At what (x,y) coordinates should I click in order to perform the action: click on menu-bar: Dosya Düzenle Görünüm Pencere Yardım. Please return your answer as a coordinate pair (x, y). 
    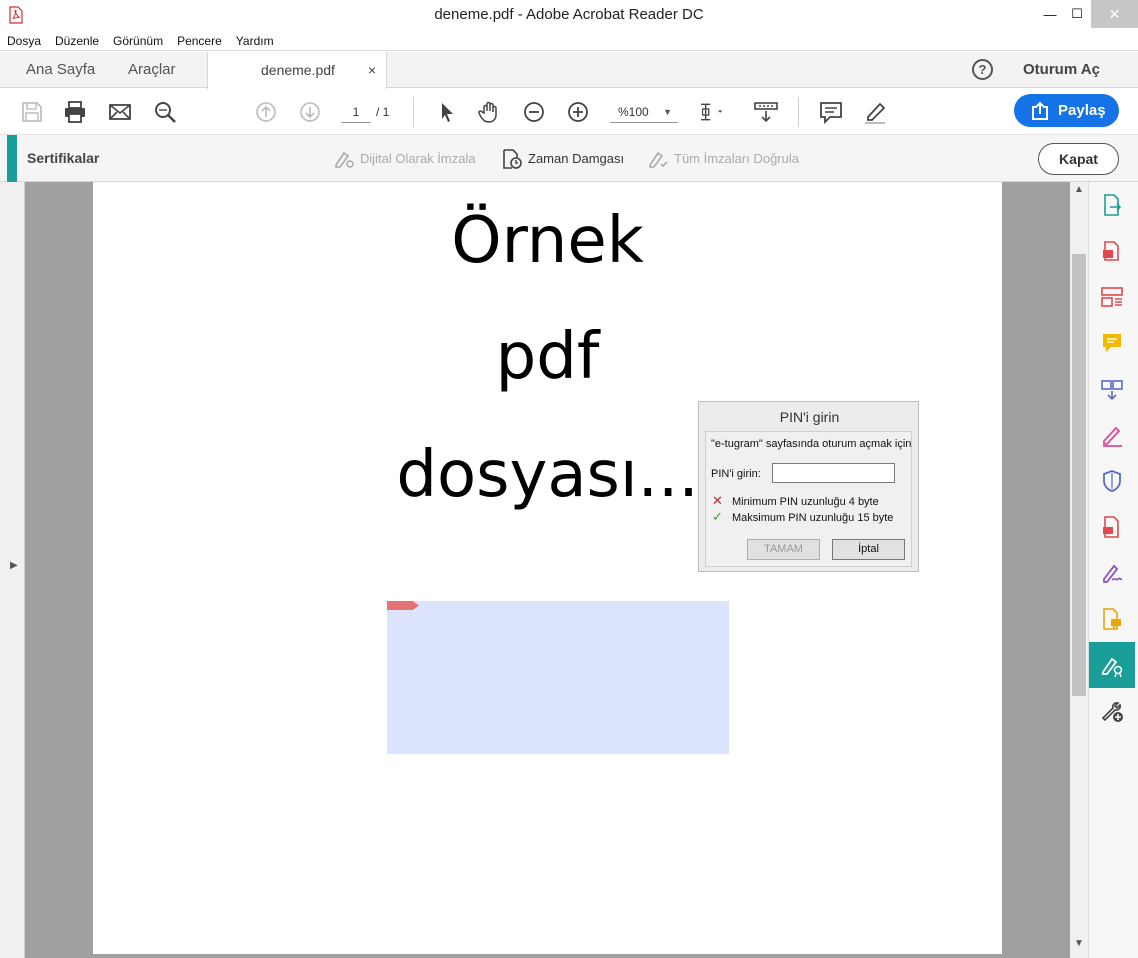
    Looking at the image, I should click on (569, 41).